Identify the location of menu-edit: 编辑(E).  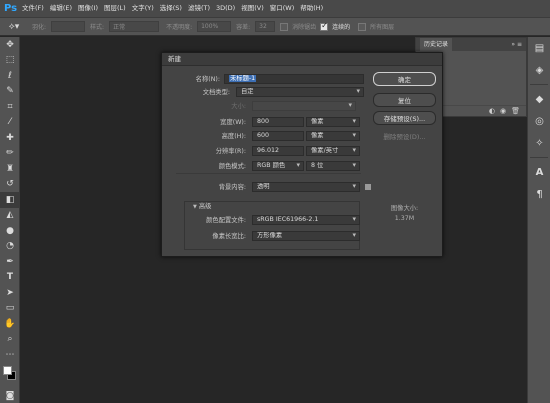
(61, 8).